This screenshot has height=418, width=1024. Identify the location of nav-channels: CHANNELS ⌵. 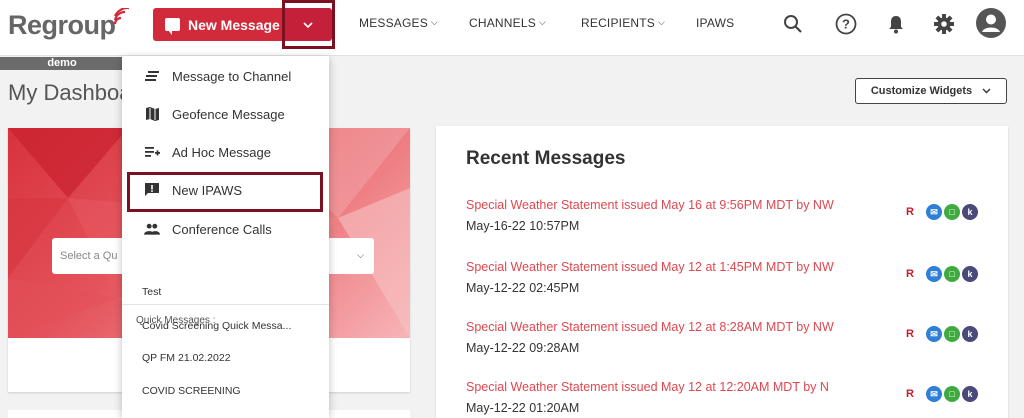
(507, 23).